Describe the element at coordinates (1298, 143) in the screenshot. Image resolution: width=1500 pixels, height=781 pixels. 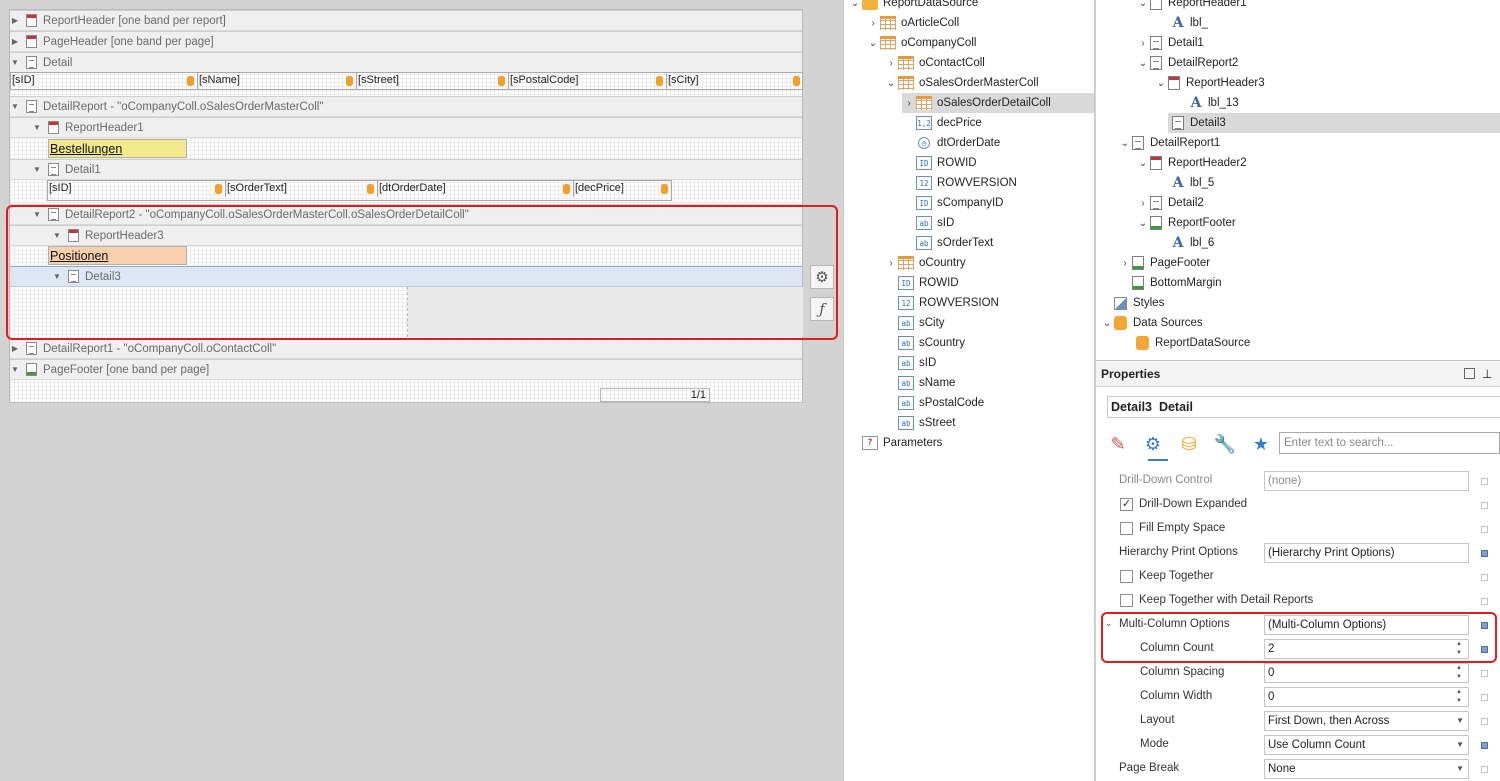
I see `tree-item: ⌄ DetailReport1` at that location.